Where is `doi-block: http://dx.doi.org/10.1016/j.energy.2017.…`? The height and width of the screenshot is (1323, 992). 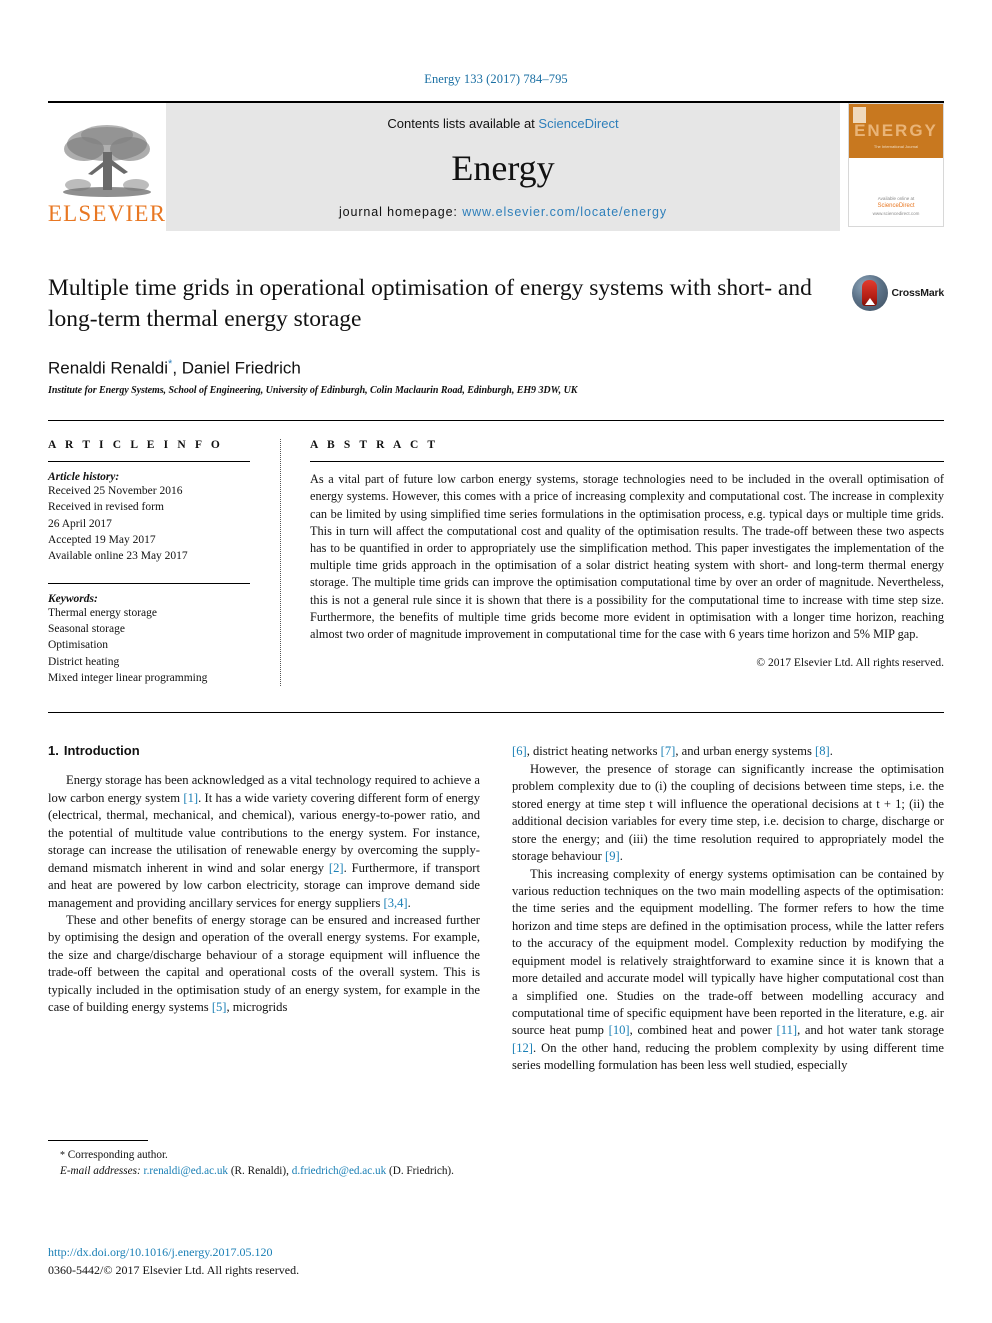 doi-block: http://dx.doi.org/10.1016/j.energy.2017.… is located at coordinates (278, 1261).